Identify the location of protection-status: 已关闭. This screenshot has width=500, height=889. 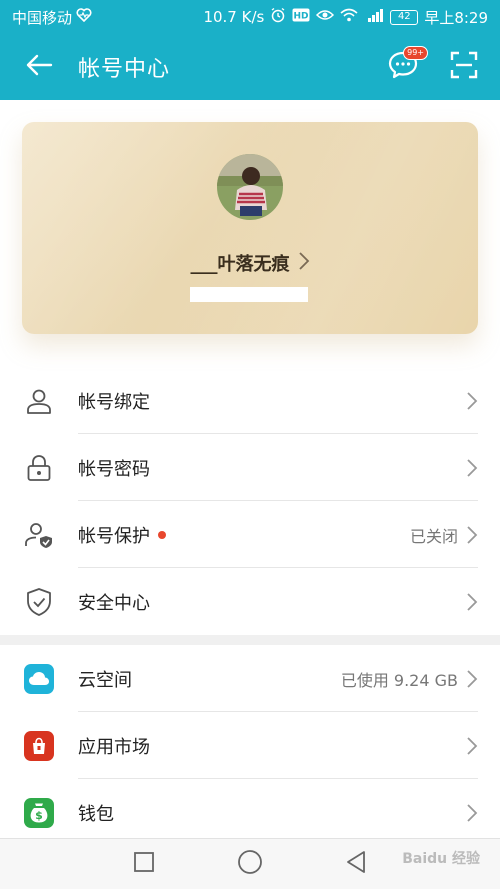
(433, 536).